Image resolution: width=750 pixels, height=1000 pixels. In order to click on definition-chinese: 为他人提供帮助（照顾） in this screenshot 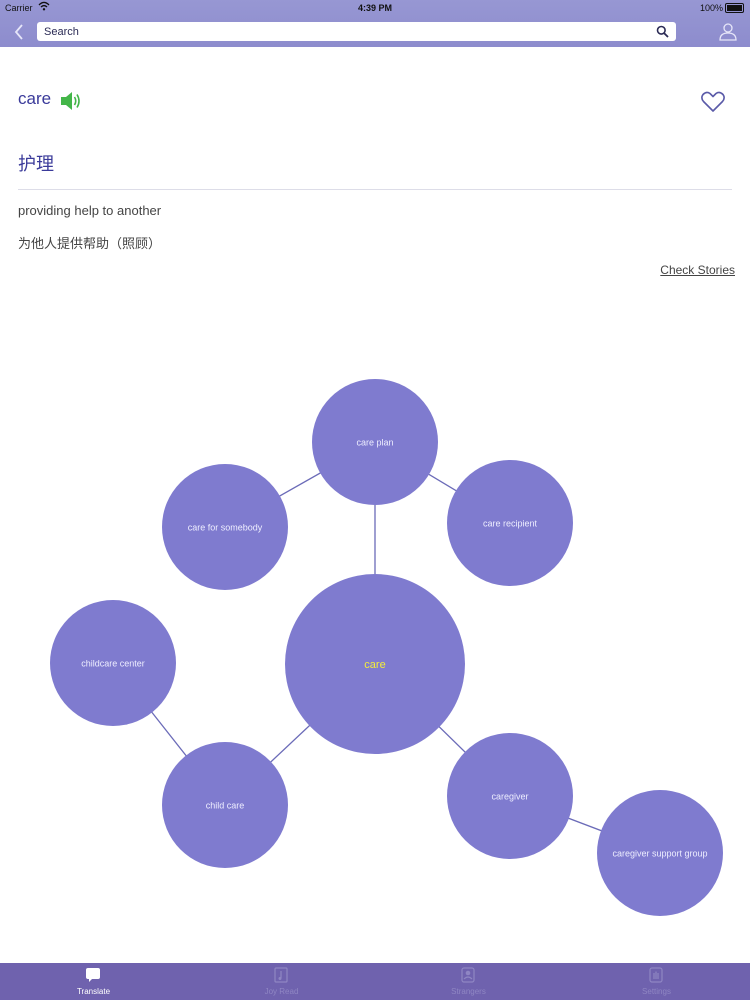, I will do `click(90, 244)`.